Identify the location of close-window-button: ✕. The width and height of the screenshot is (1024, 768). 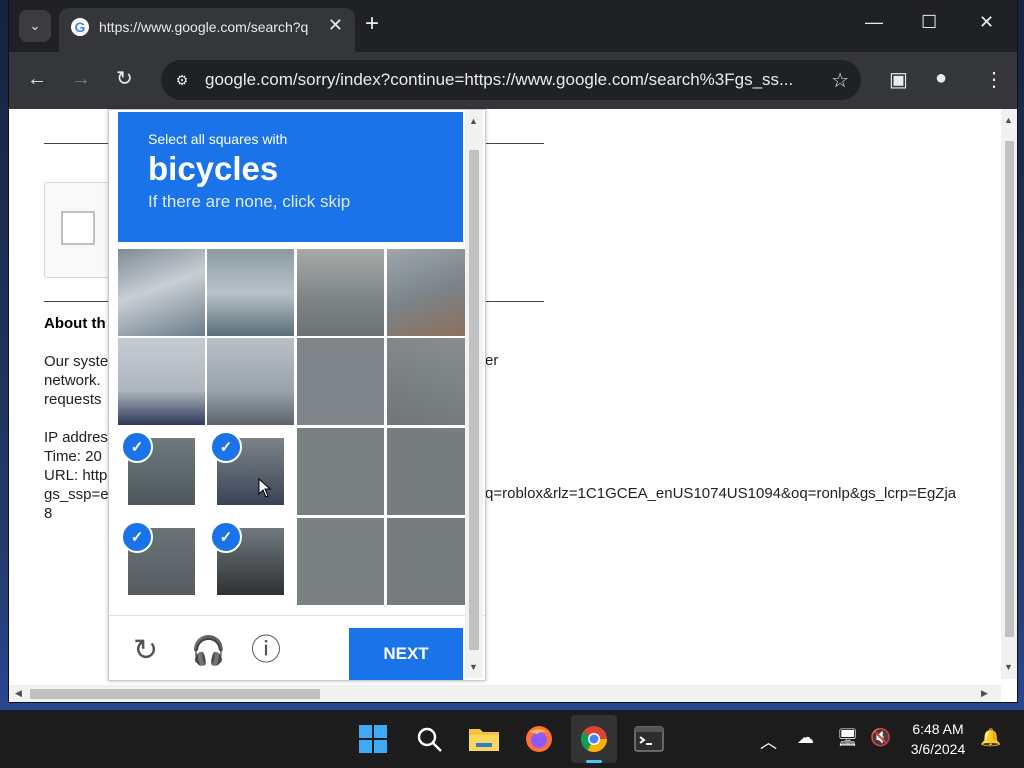
(986, 22).